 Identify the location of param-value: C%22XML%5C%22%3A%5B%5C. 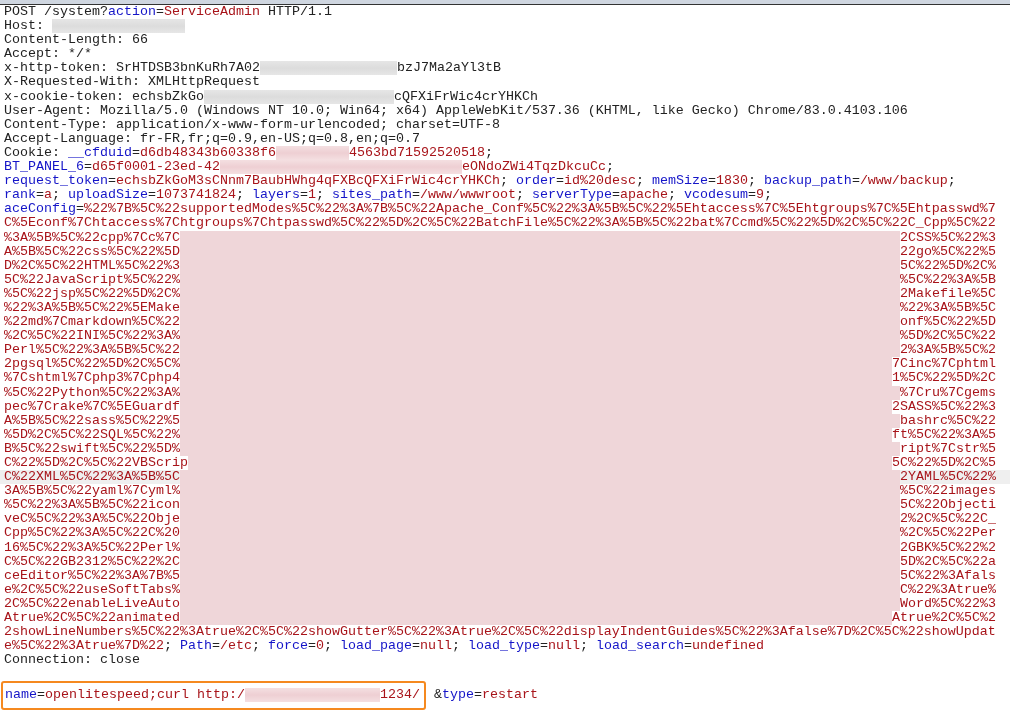
(92, 477).